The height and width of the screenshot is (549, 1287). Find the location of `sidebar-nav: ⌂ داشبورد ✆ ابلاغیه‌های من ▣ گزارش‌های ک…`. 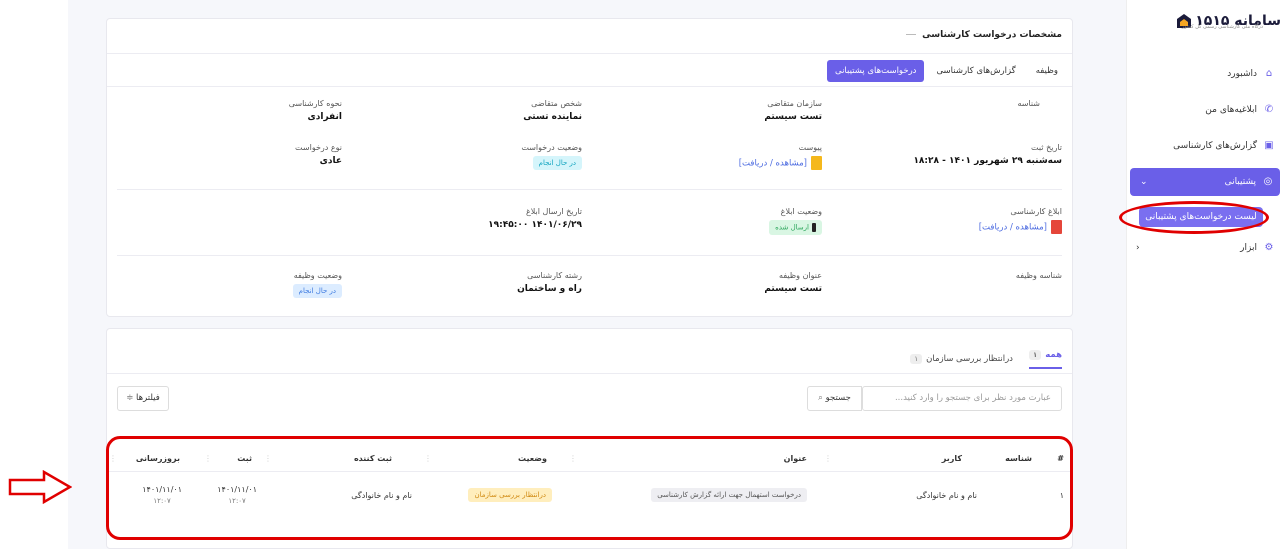

sidebar-nav: ⌂ داشبورد ✆ ابلاغیه‌های من ▣ گزارش‌های ک… is located at coordinates (1206, 165).